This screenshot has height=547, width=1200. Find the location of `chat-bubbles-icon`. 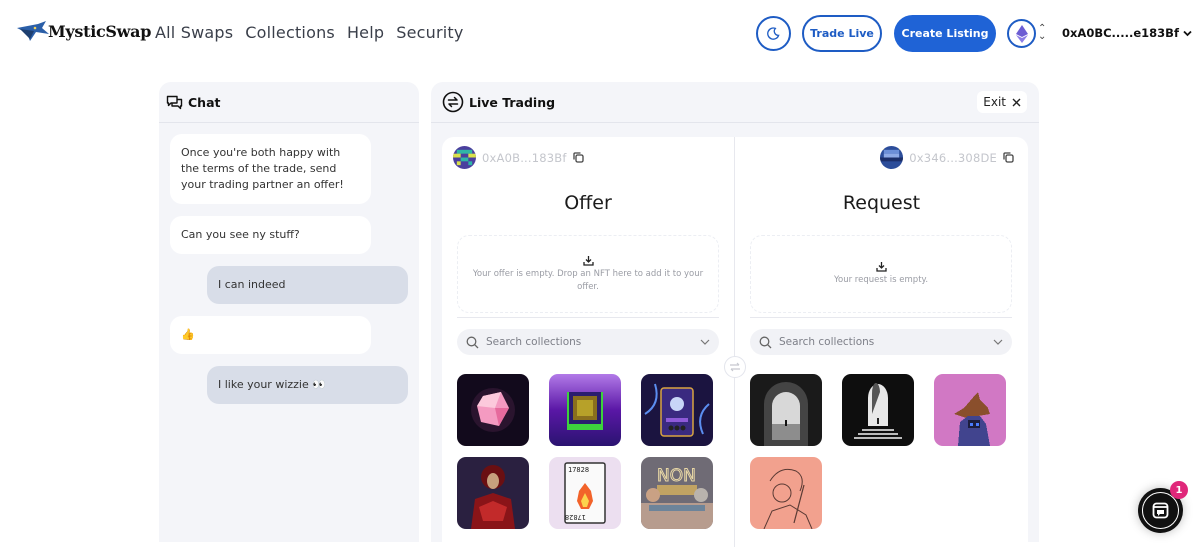

chat-bubbles-icon is located at coordinates (174, 102).